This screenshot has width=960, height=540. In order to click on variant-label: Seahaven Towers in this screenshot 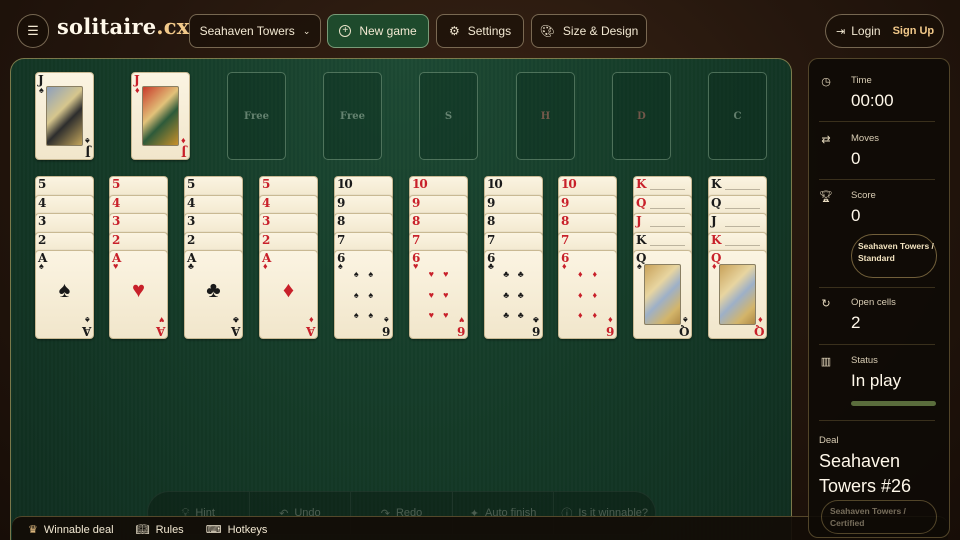, I will do `click(247, 31)`.